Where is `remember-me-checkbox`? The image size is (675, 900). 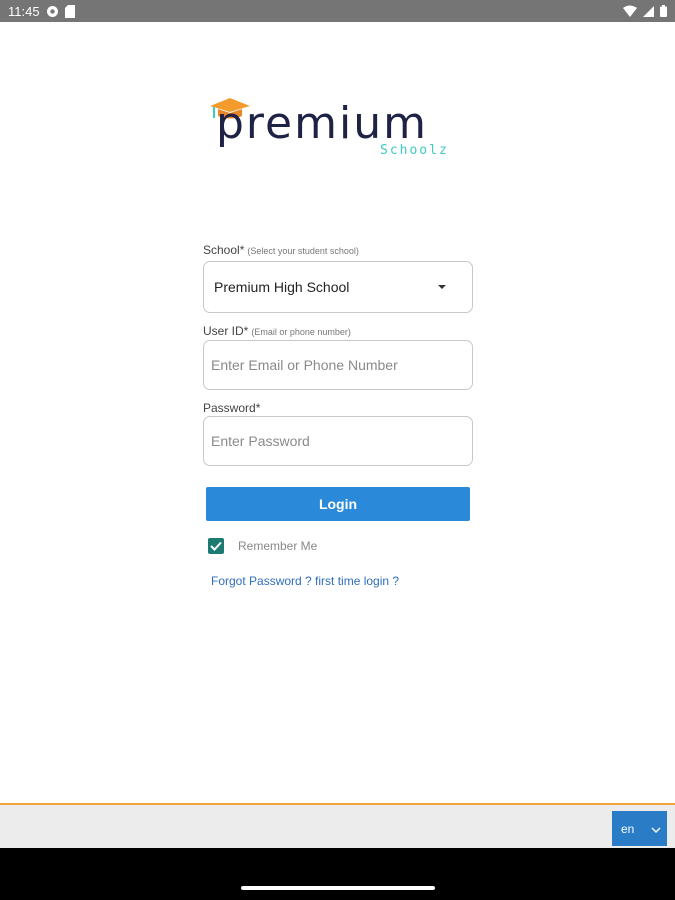 remember-me-checkbox is located at coordinates (216, 546).